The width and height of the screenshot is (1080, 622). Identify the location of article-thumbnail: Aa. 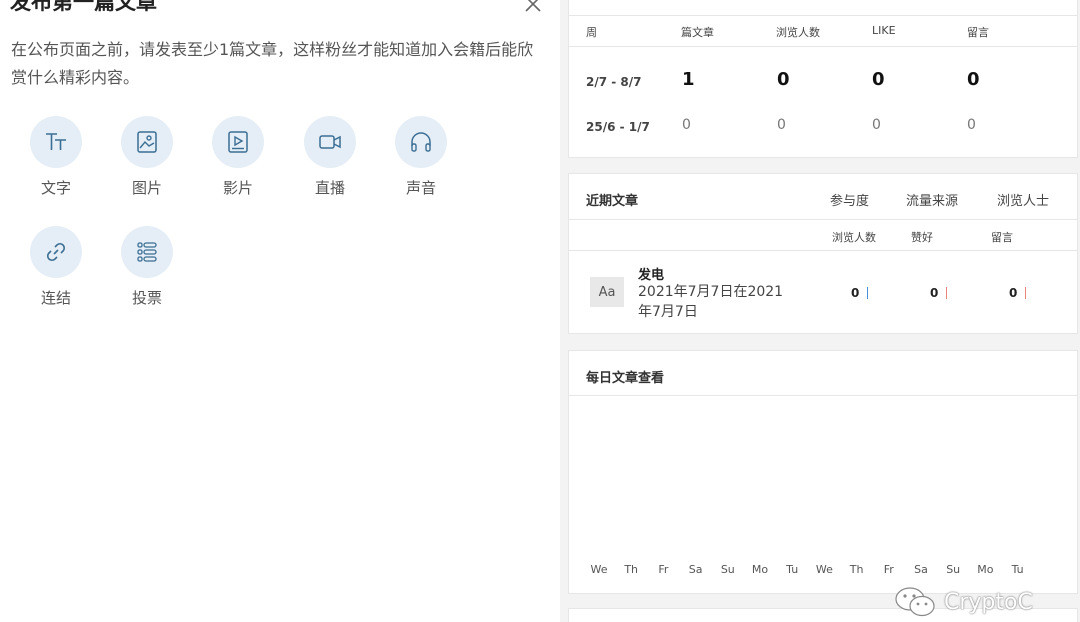
(607, 292).